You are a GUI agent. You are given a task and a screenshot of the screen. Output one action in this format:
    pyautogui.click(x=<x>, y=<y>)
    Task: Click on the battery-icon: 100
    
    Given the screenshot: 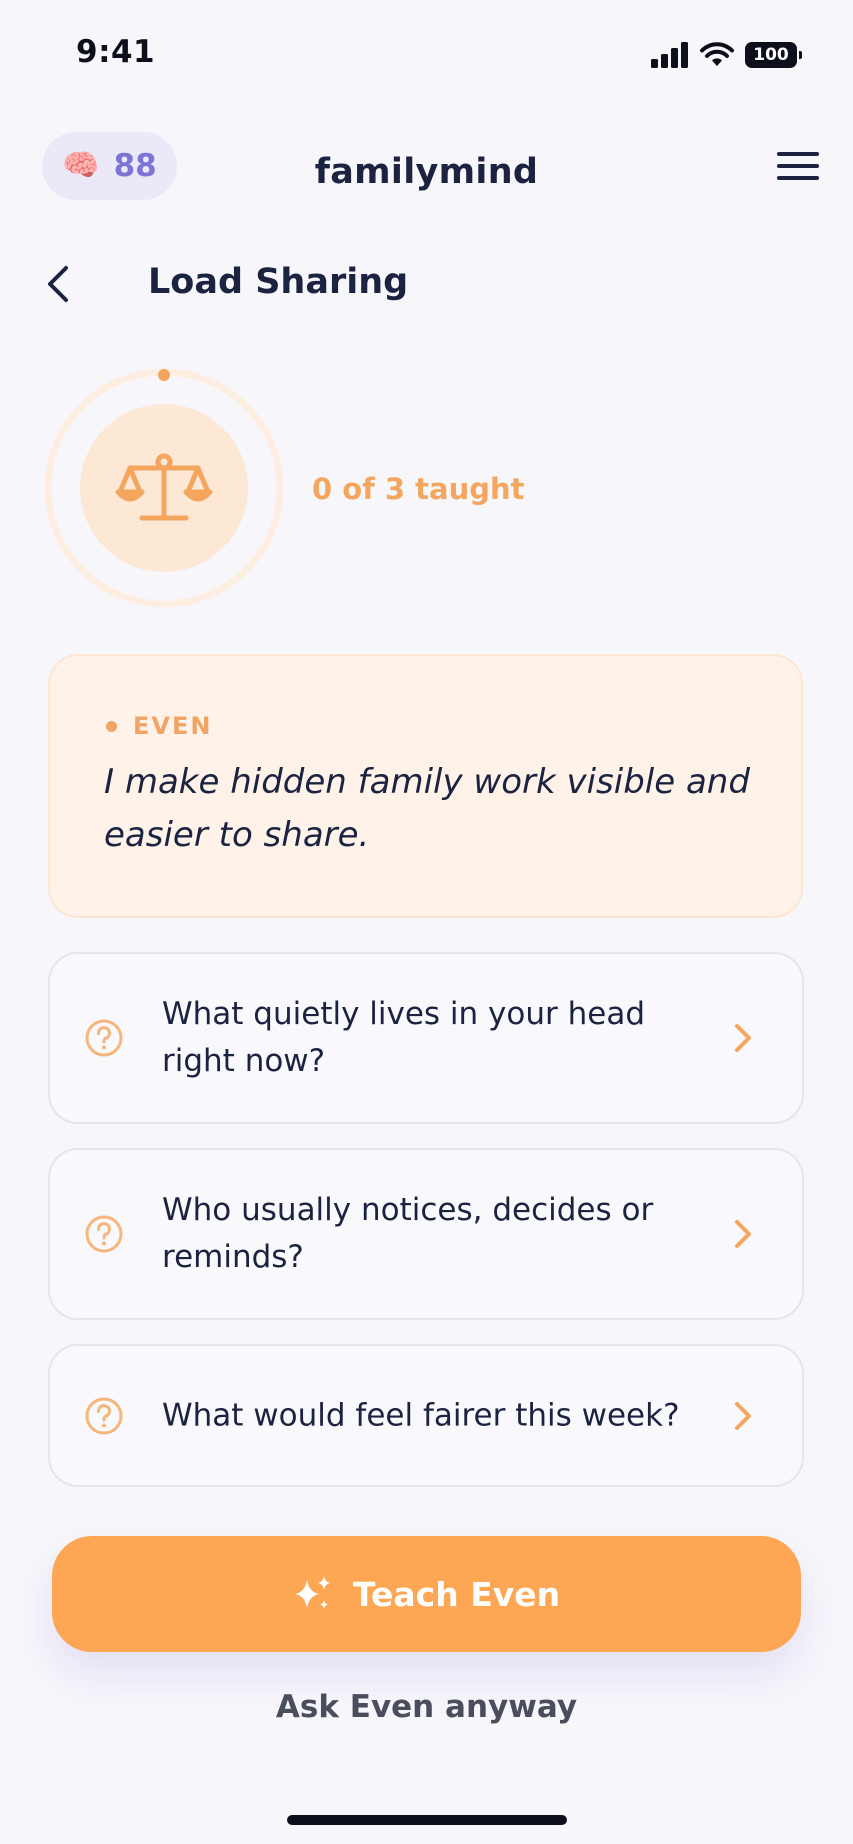 What is the action you would take?
    pyautogui.click(x=773, y=55)
    